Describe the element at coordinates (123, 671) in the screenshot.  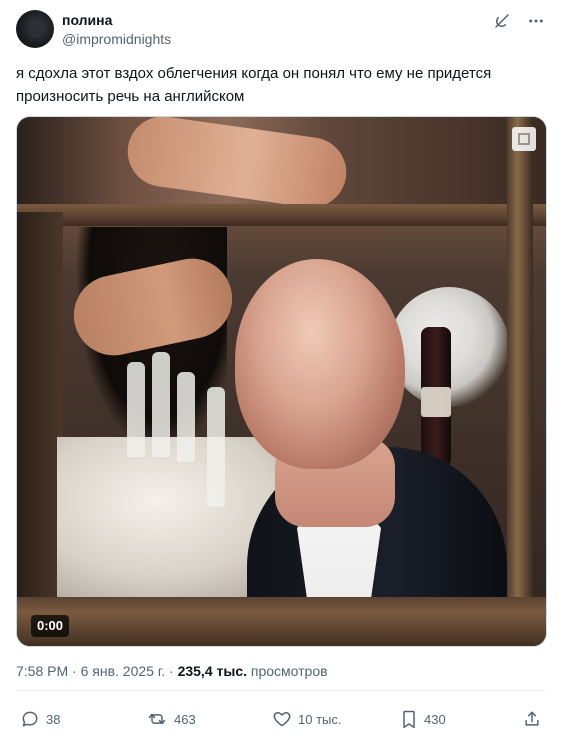
I see `post-date: 6 янв. 2025 г.` at that location.